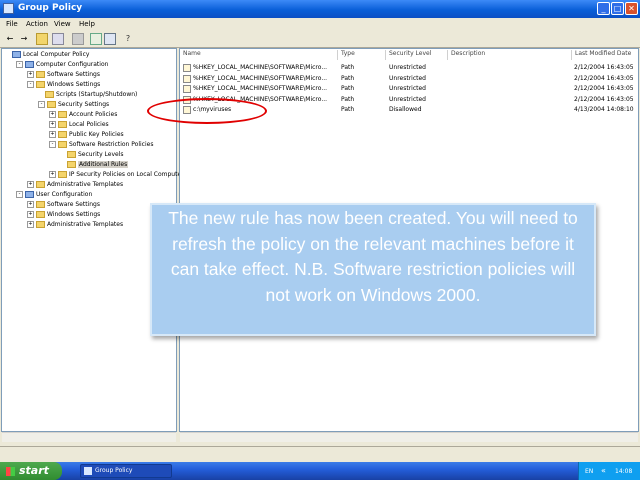  I want to click on tree-node-label: Security Levels, so click(101, 154).